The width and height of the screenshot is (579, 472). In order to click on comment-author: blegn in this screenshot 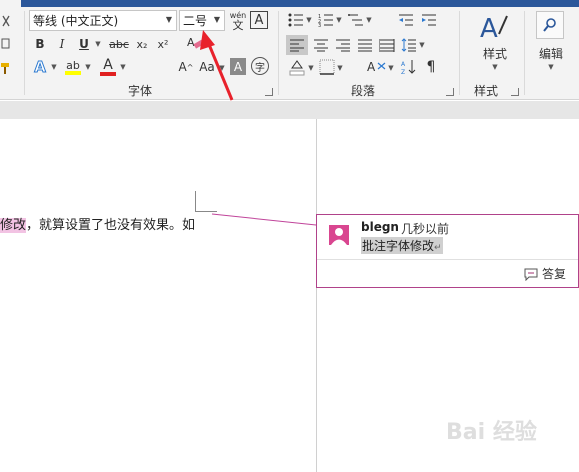, I will do `click(380, 227)`.